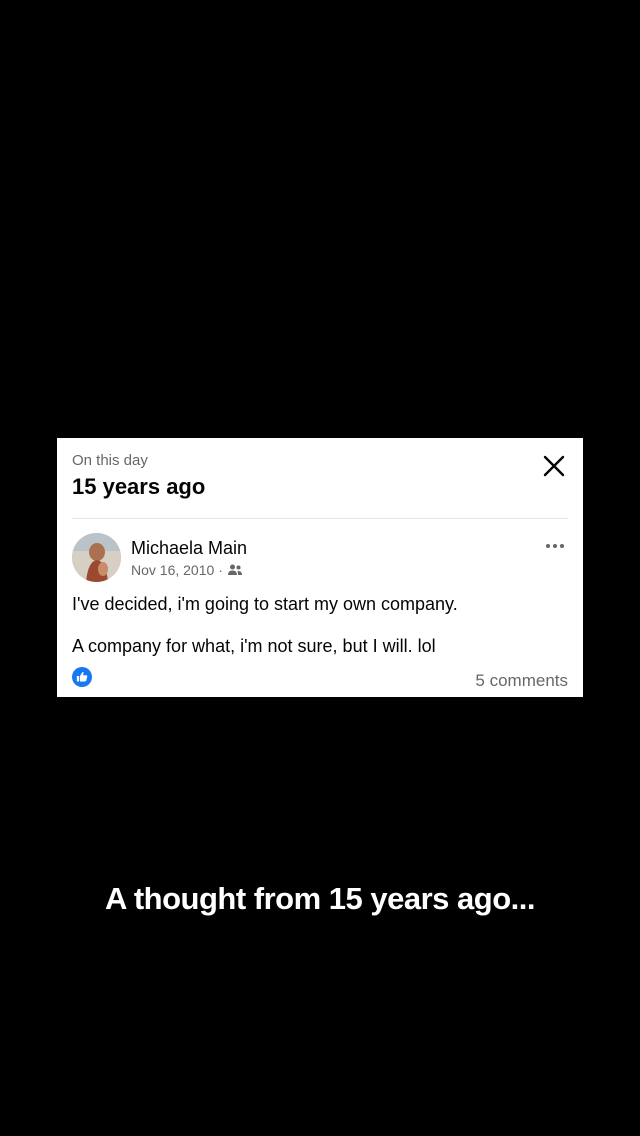 The height and width of the screenshot is (1136, 640). I want to click on post-date: Nov 16, 2010, so click(172, 570).